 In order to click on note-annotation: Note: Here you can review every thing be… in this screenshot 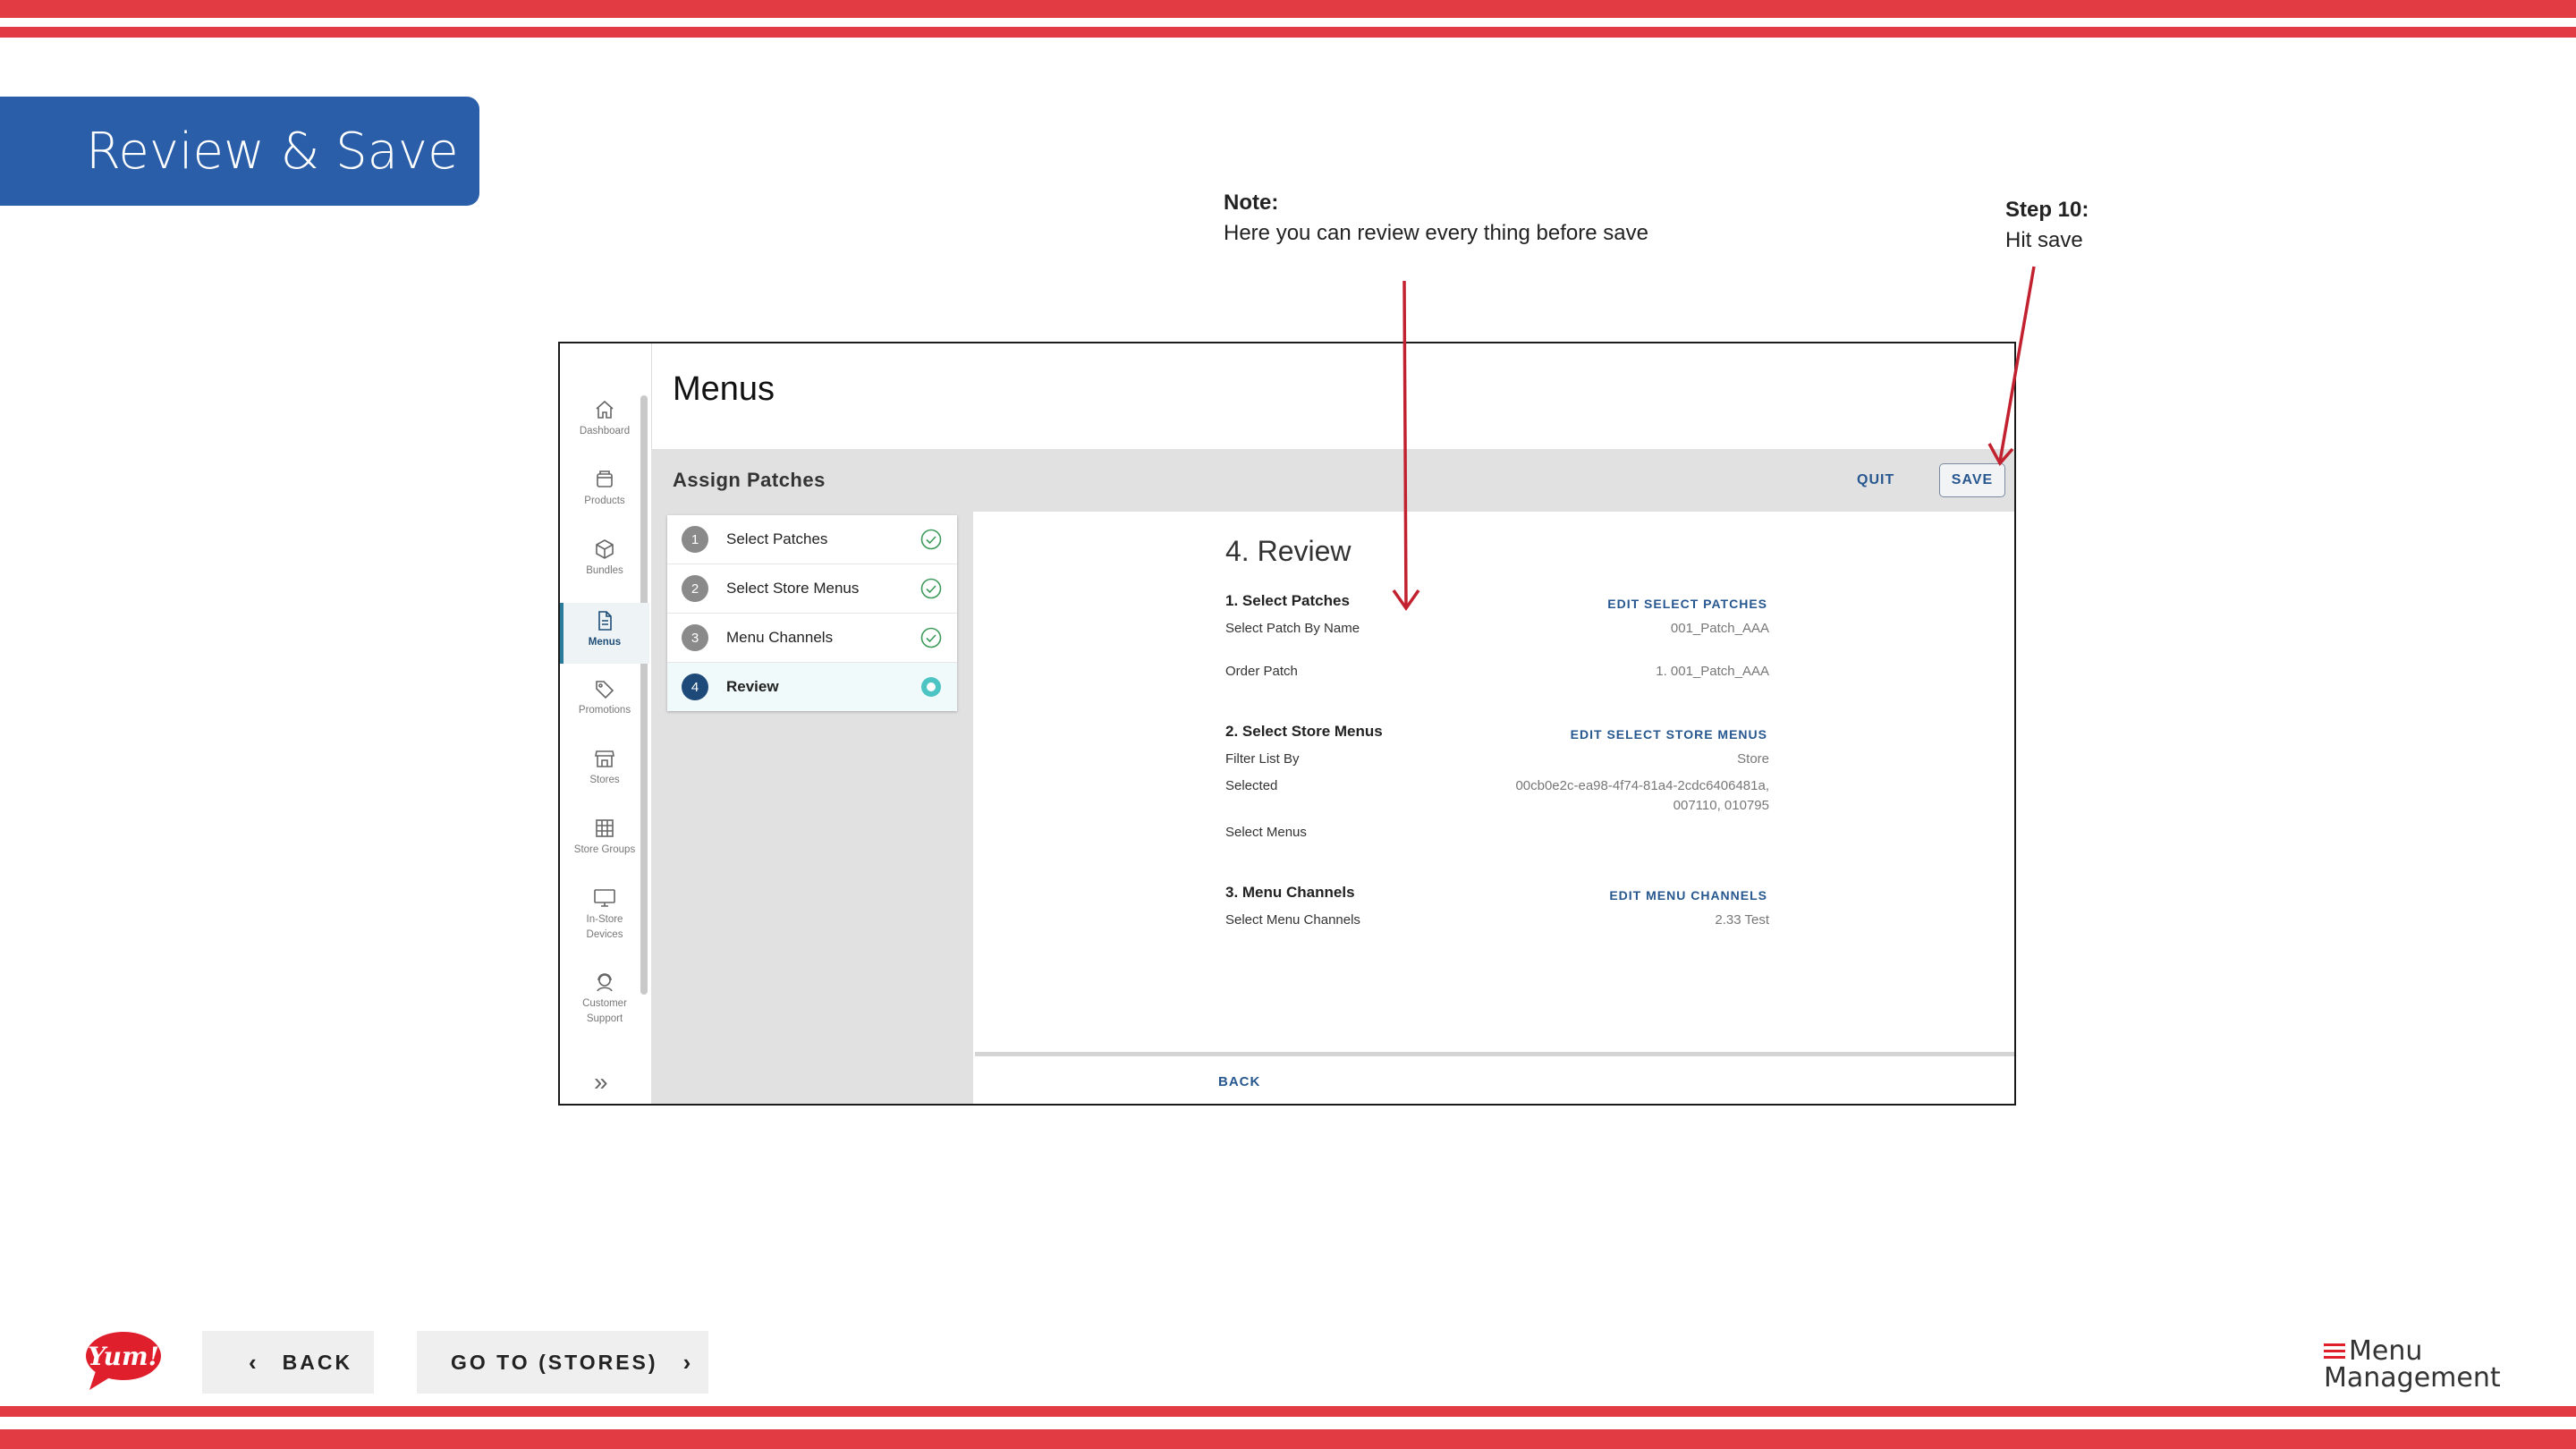, I will do `click(1436, 218)`.